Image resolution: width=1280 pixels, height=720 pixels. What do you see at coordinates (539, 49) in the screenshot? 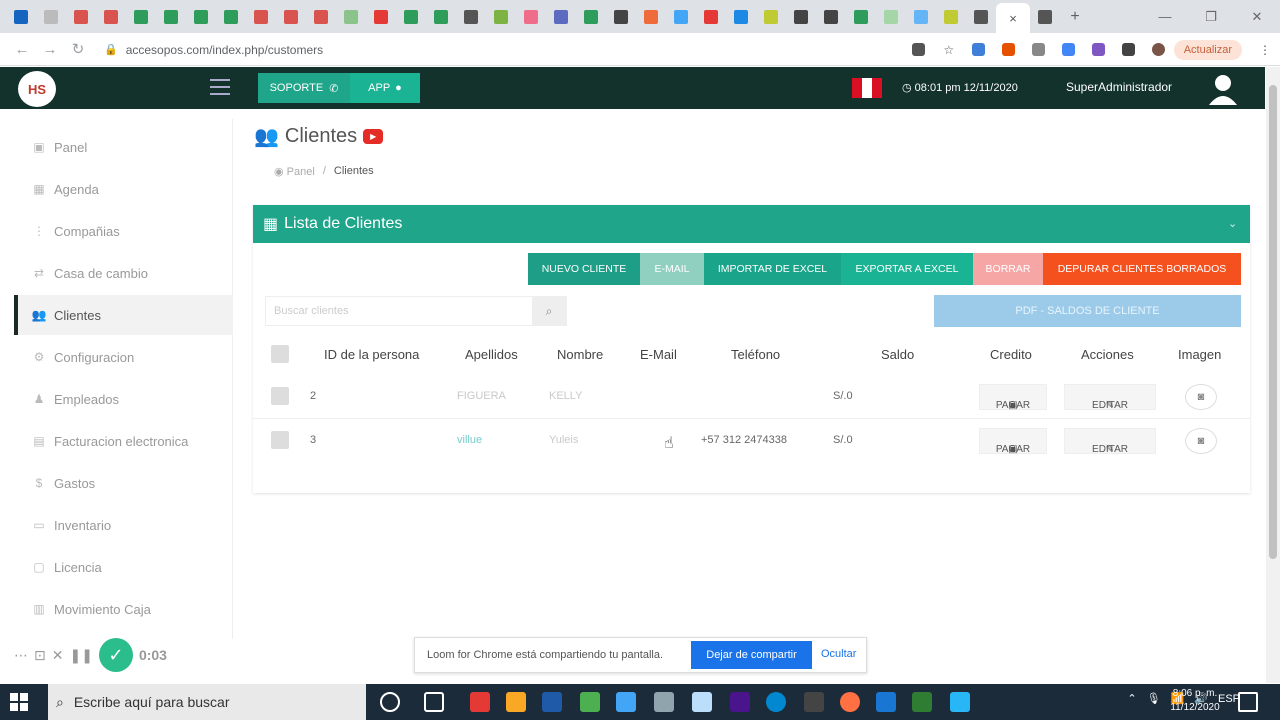
I see `address-bar: 🔒 accesopos.com/index.php/customers` at bounding box center [539, 49].